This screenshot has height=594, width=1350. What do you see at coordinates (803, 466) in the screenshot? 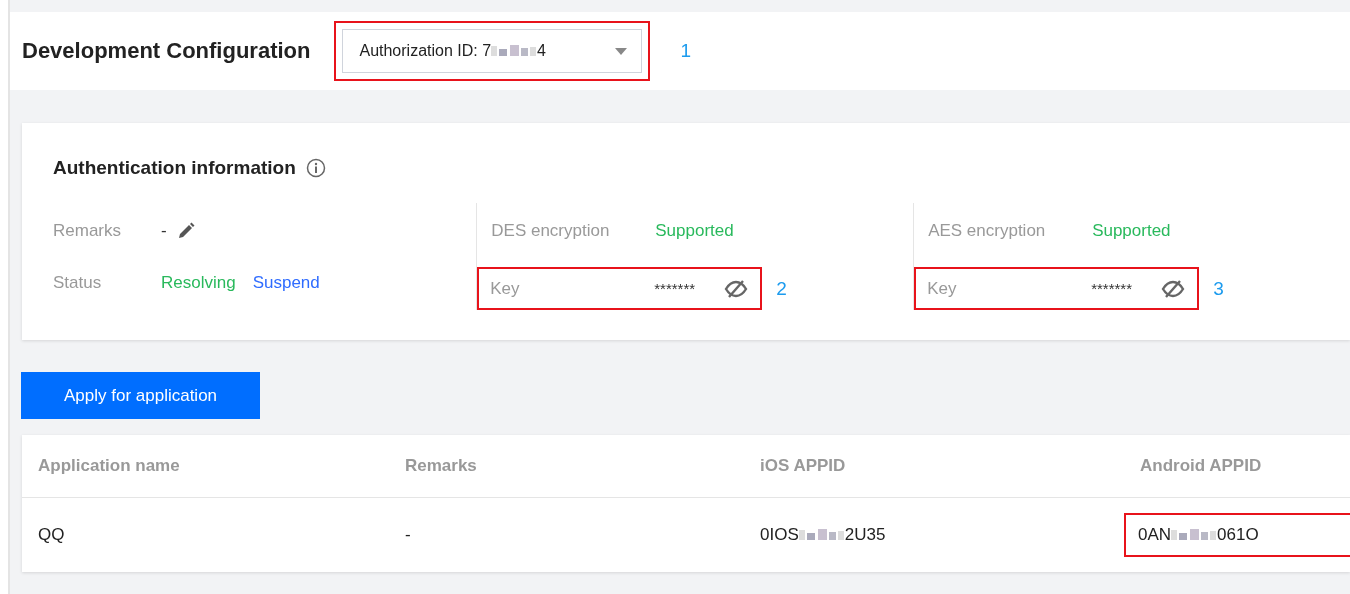
I see `column-header: iOS APPID` at bounding box center [803, 466].